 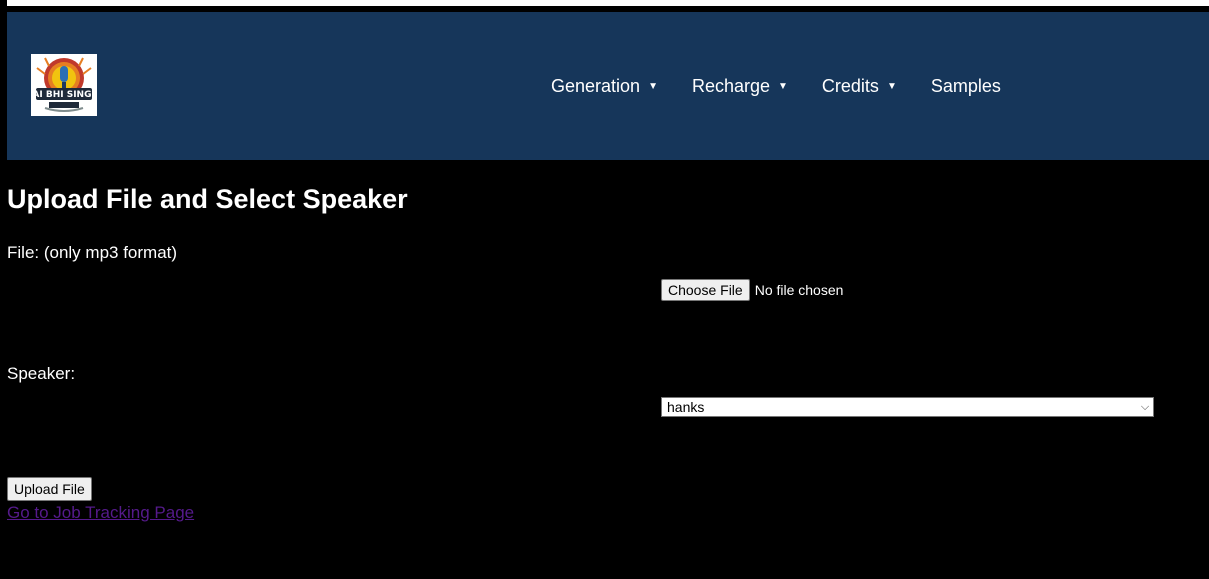 I want to click on speaker-select-value: hanks, so click(x=686, y=407).